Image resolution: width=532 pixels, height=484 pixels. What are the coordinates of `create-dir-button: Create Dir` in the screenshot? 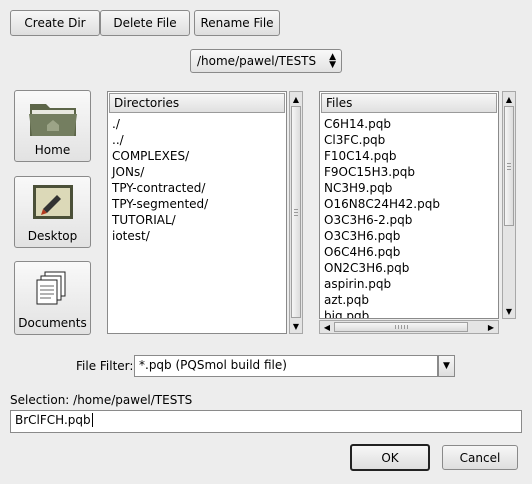 It's located at (55, 23).